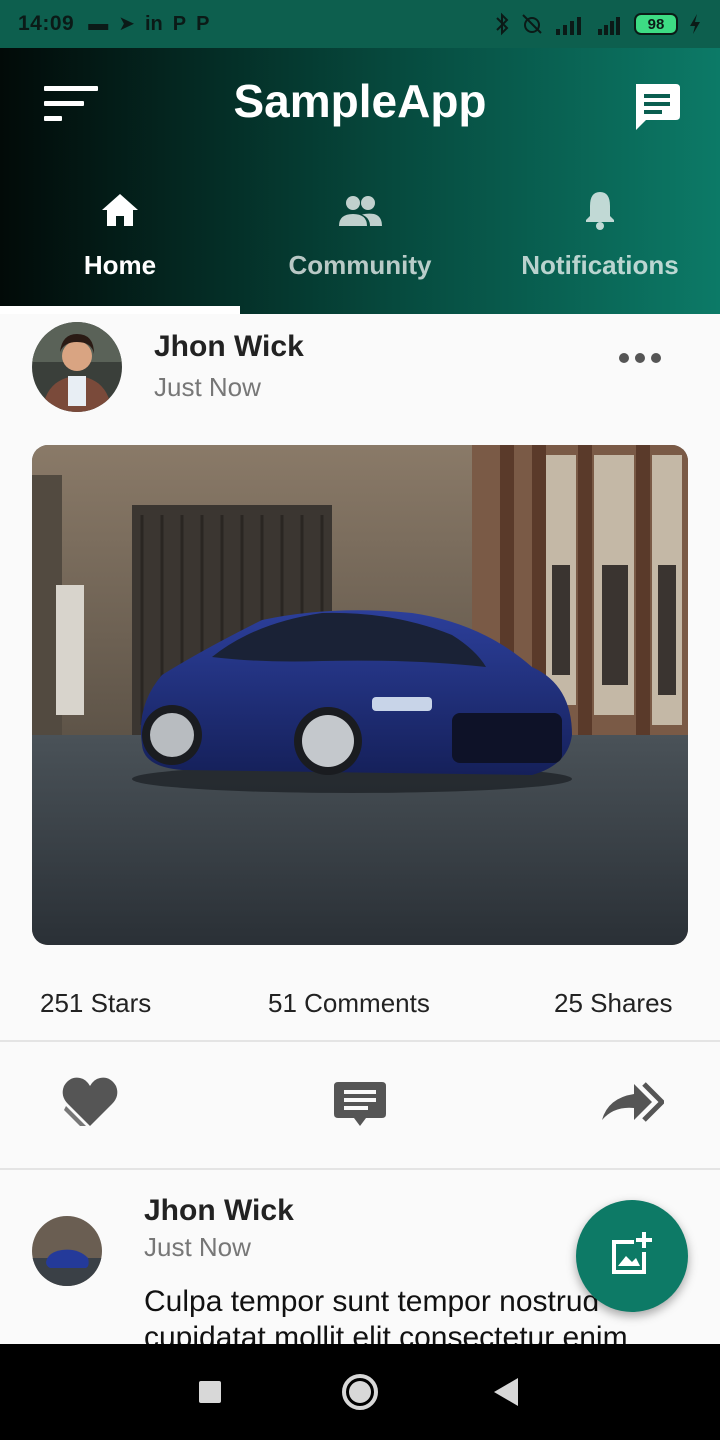  Describe the element at coordinates (609, 26) in the screenshot. I see `signal-icon` at that location.